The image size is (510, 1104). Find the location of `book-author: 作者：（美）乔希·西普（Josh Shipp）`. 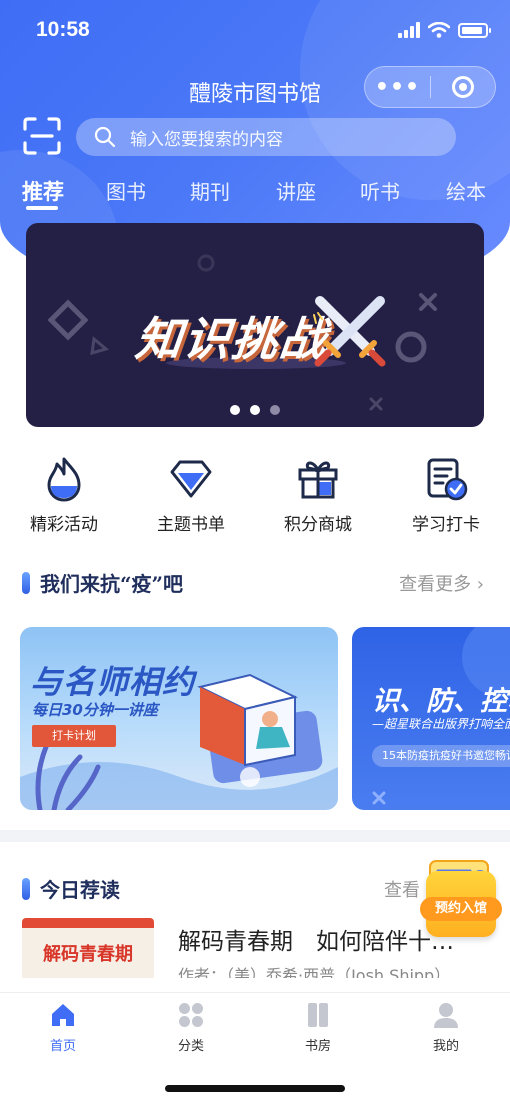

book-author: 作者：（美）乔希·西普（Josh Shipp） is located at coordinates (314, 972).